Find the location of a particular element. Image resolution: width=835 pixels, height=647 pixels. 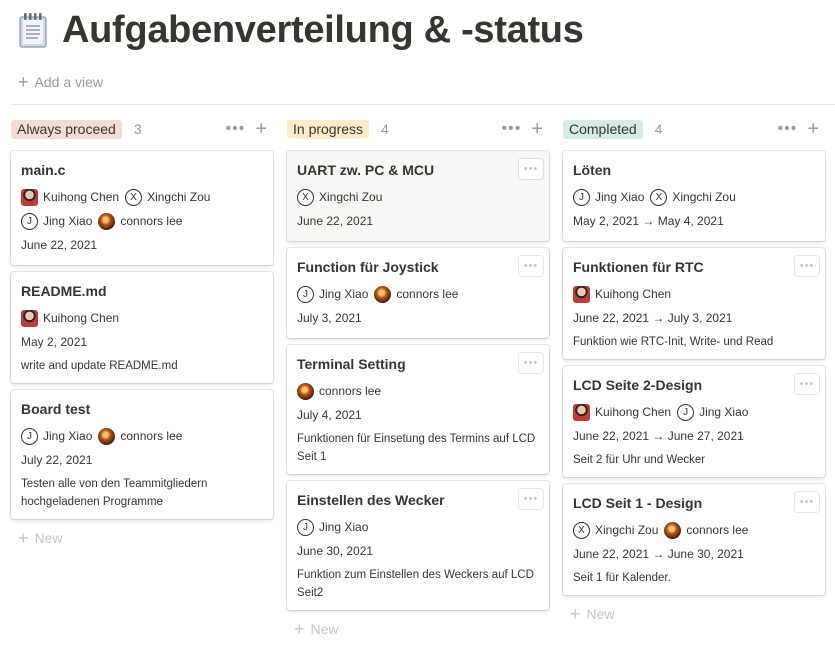

assignee-list: connors lee is located at coordinates (418, 391).